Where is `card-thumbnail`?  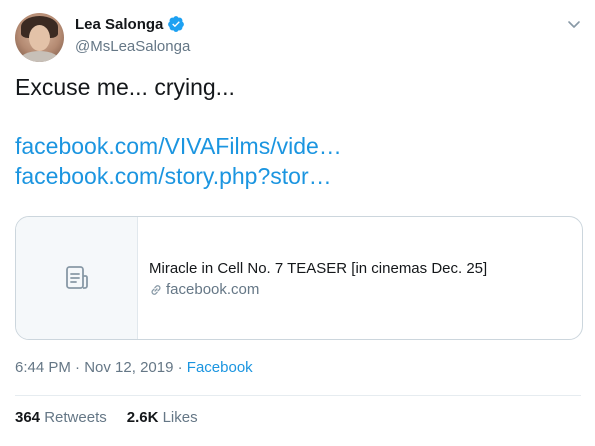 card-thumbnail is located at coordinates (77, 278).